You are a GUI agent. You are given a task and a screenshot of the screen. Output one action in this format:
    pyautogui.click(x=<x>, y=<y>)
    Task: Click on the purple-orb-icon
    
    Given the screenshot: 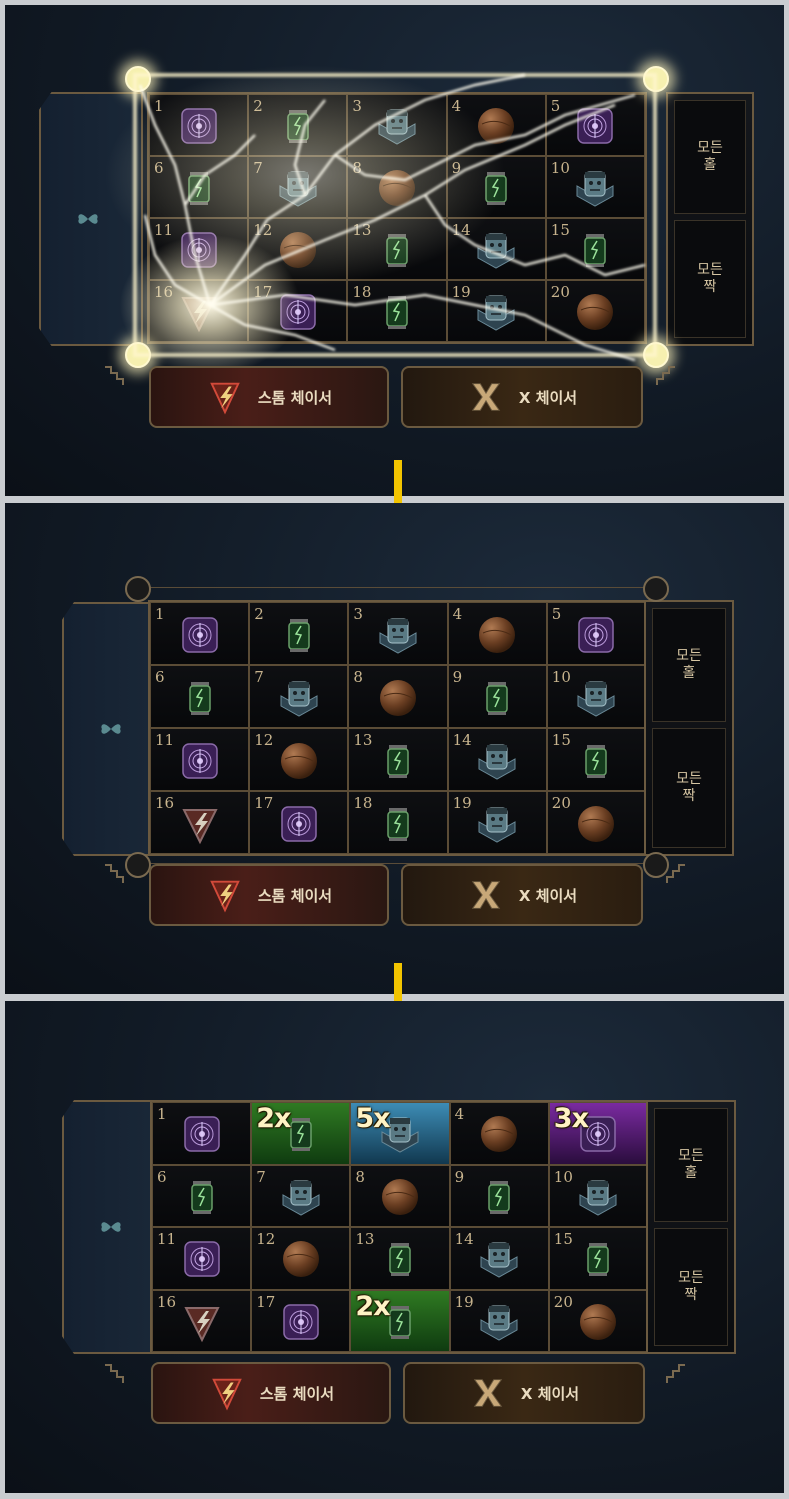 What is the action you would take?
    pyautogui.click(x=595, y=126)
    